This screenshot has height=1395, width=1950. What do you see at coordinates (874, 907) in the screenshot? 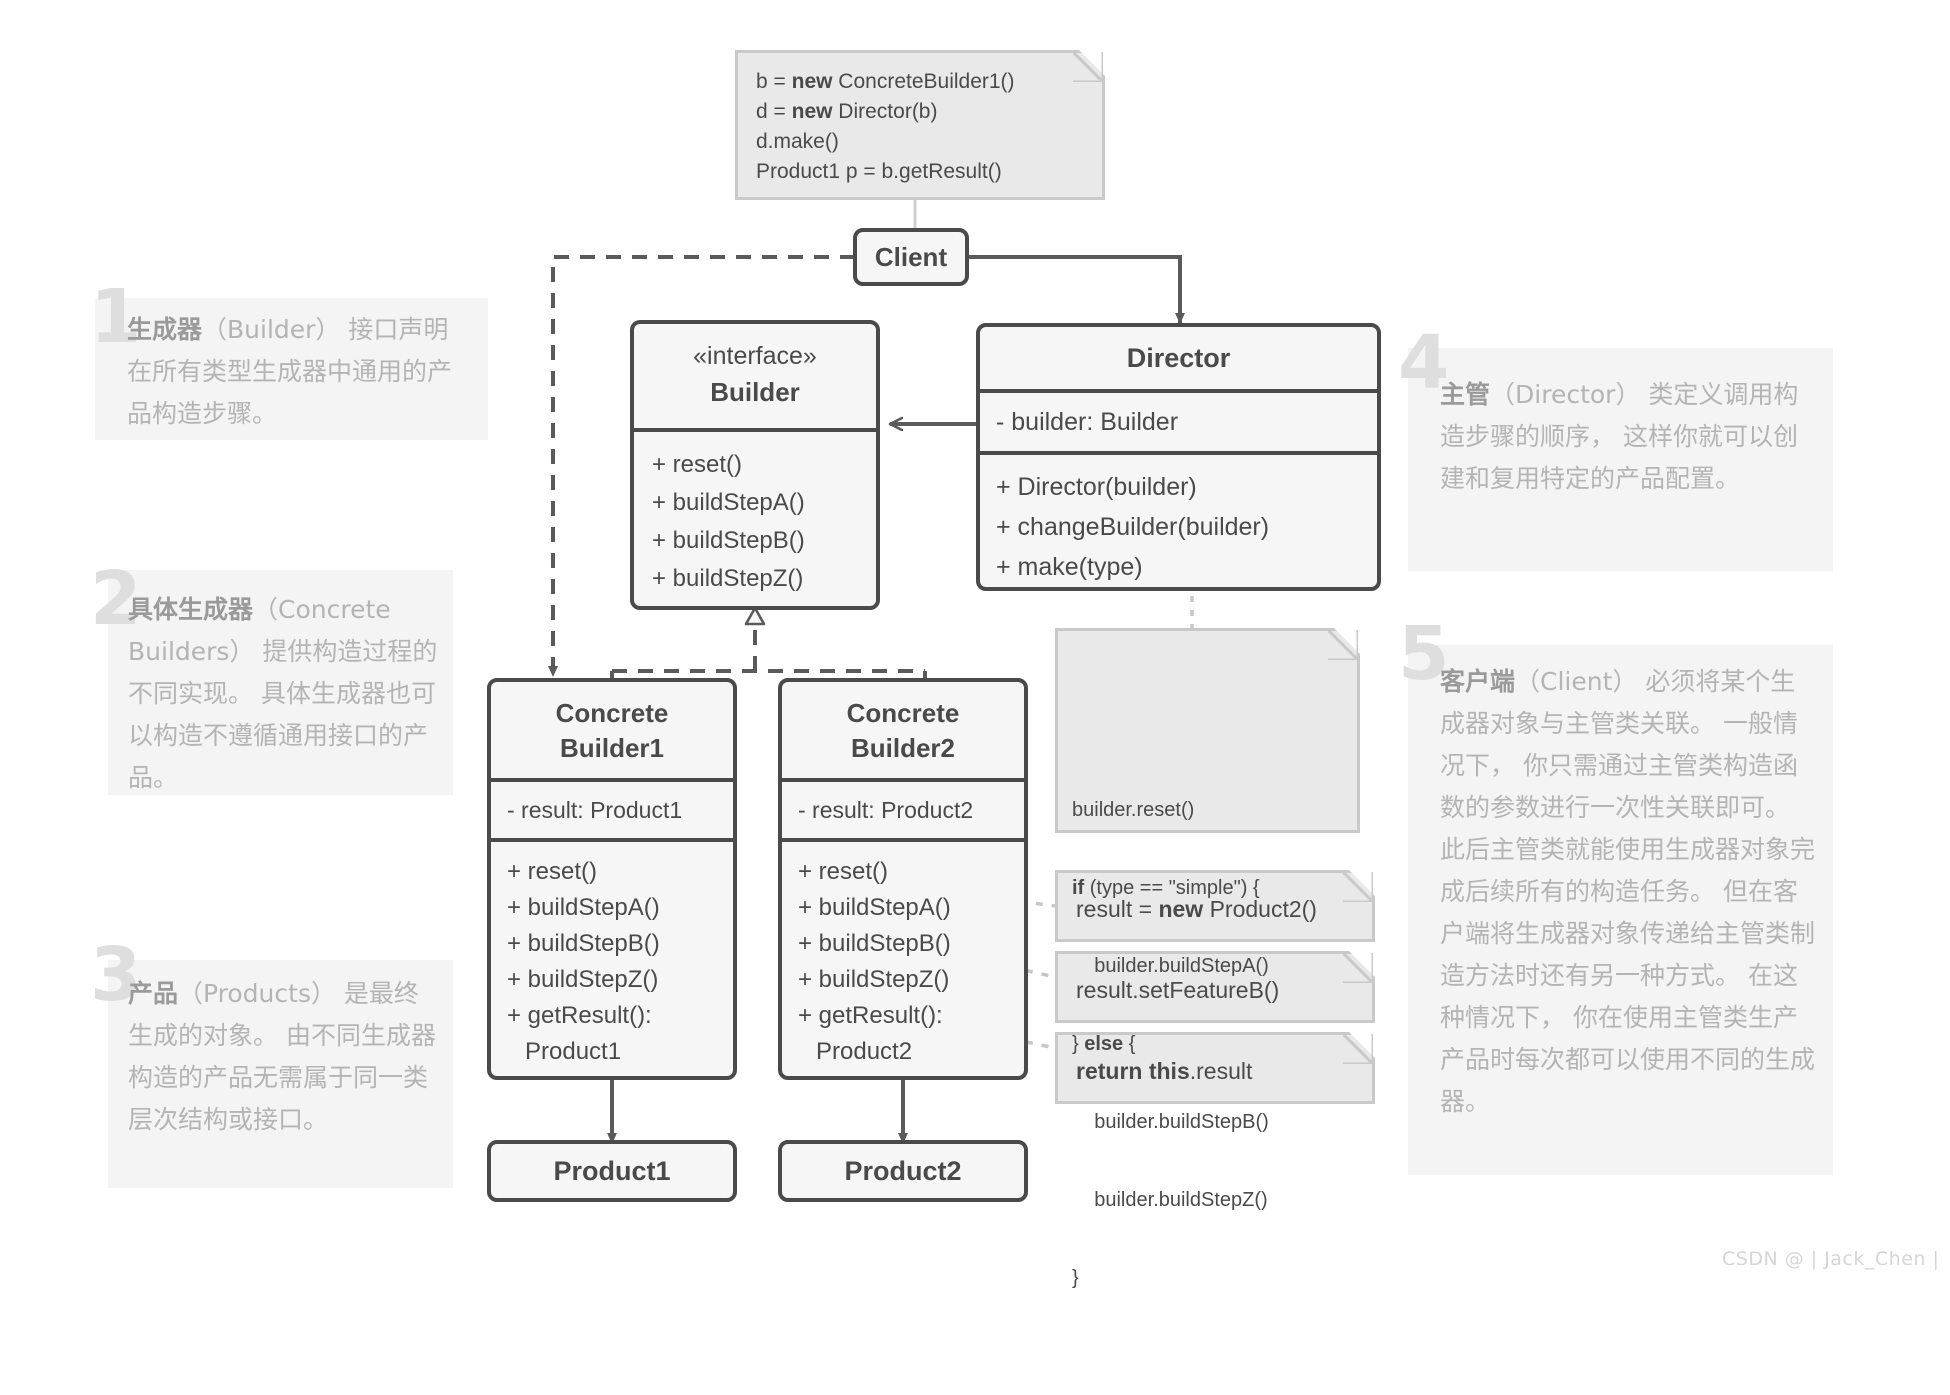
I see `cb2-method: + buildStepA()` at bounding box center [874, 907].